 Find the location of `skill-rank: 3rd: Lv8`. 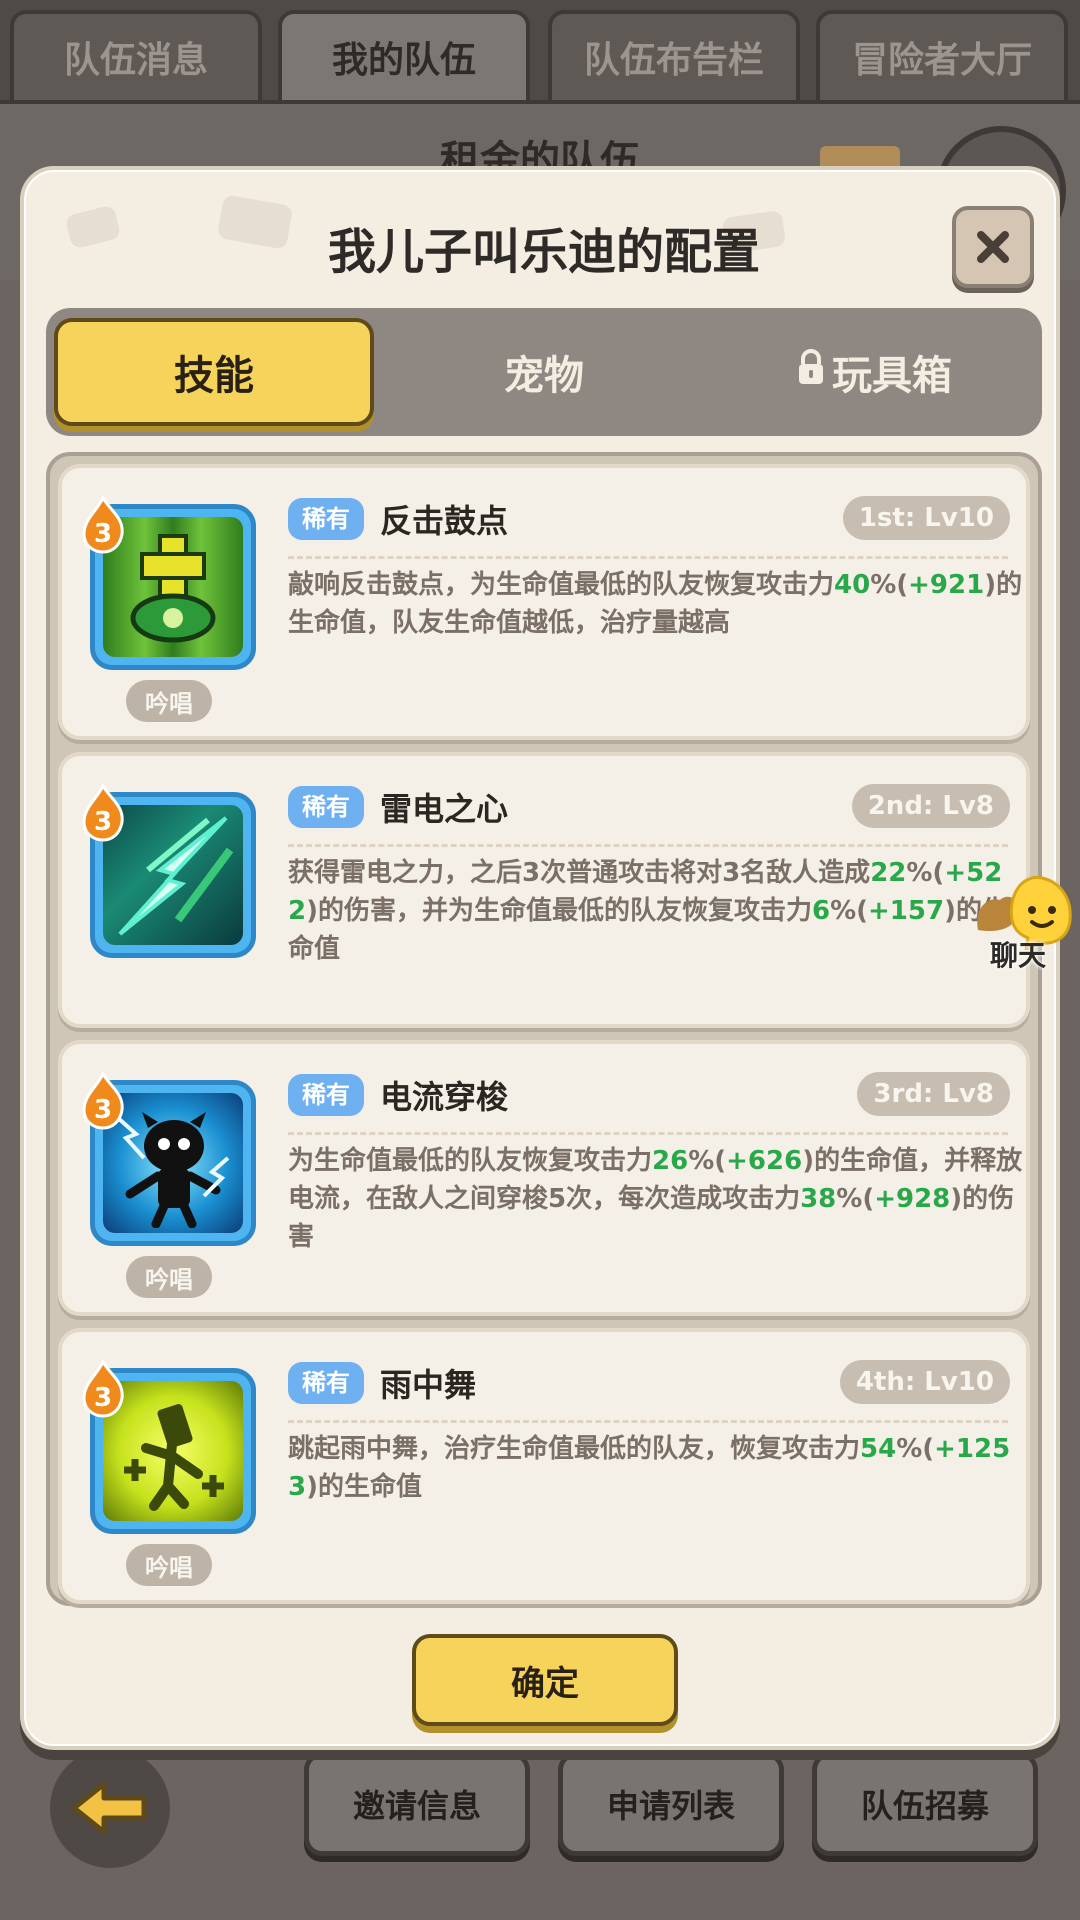

skill-rank: 3rd: Lv8 is located at coordinates (933, 1094).